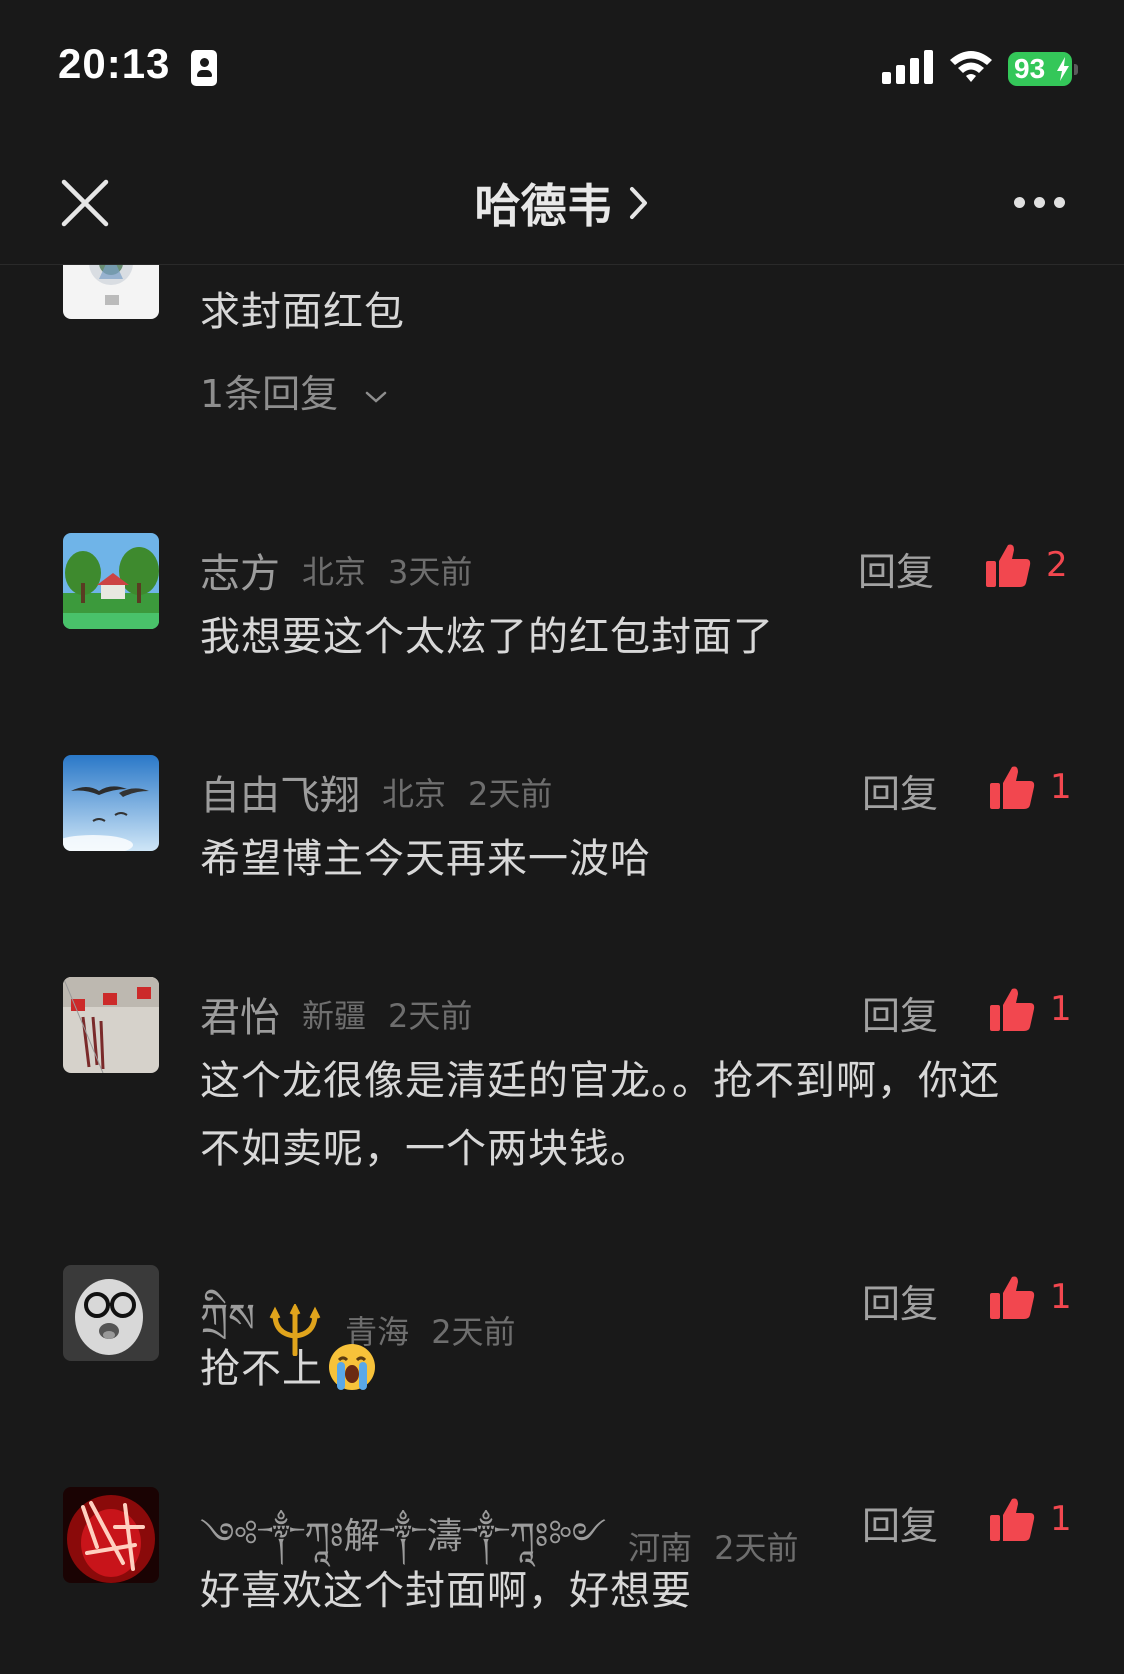 The image size is (1124, 1674). I want to click on header-bar: 哈德韦, so click(562, 202).